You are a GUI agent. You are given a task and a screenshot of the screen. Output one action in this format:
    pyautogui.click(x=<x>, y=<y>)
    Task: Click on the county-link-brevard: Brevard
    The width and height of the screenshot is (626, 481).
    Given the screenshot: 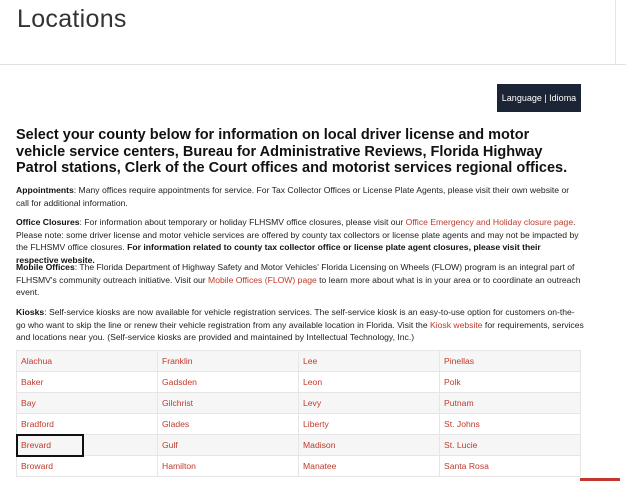 What is the action you would take?
    pyautogui.click(x=36, y=445)
    